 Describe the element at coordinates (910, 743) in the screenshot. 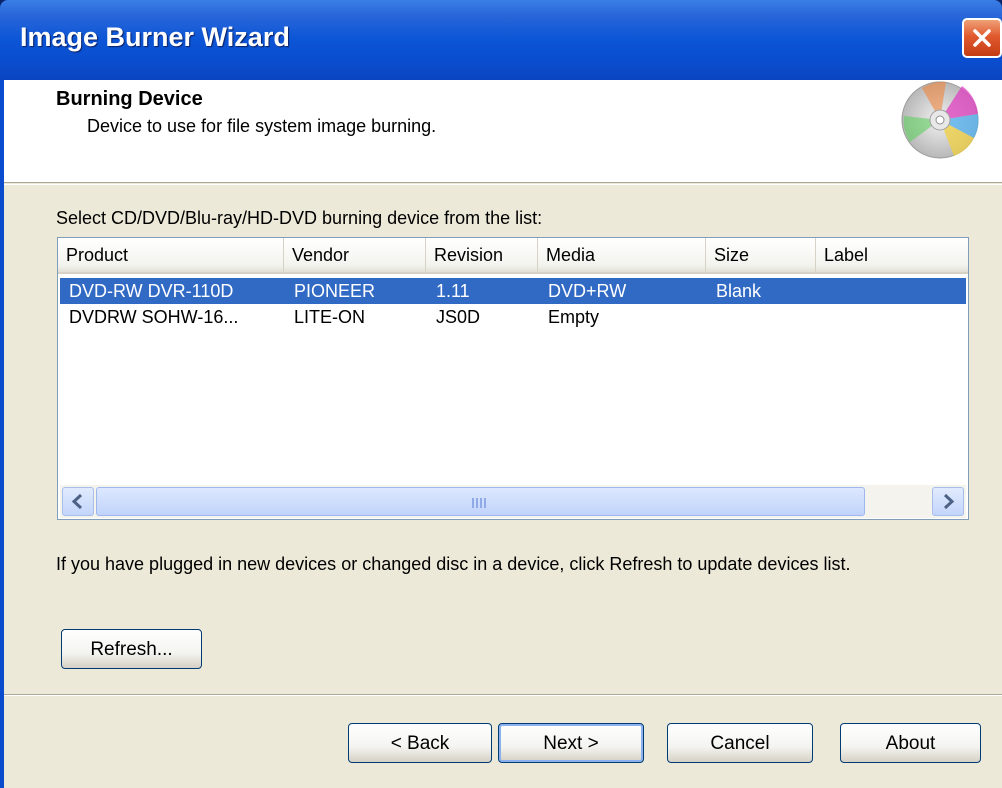

I see `about-button: About` at that location.